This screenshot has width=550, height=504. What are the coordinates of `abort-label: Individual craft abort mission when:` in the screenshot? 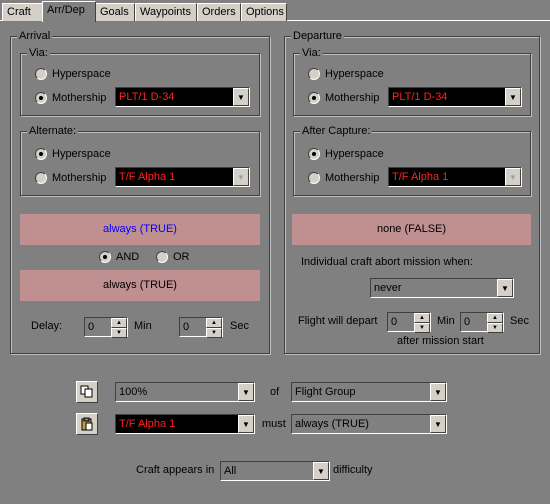 It's located at (387, 262).